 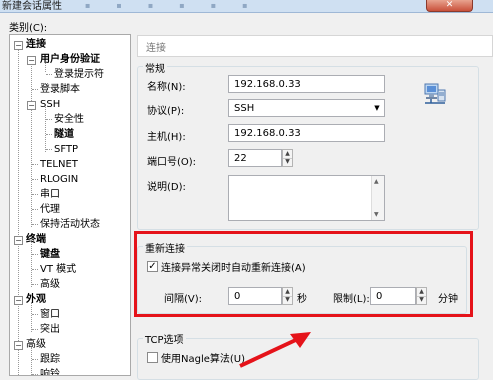 I want to click on title-bar: 新建会话属性 ▪▪▪▪▪▪ ✕, so click(x=246, y=6).